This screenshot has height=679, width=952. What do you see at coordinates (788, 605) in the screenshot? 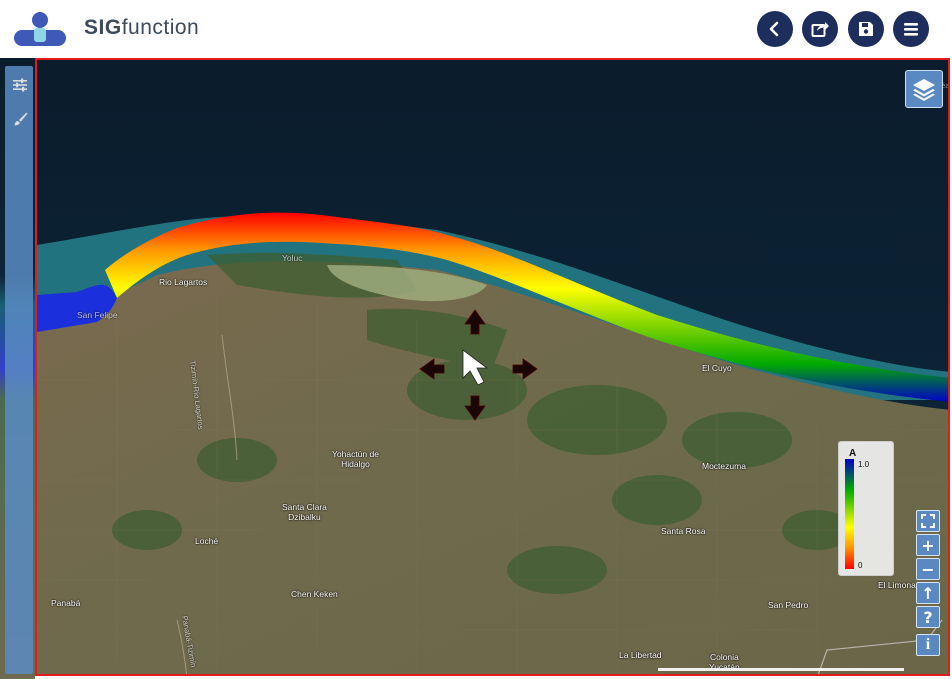
I see `place-label: San Pedro` at bounding box center [788, 605].